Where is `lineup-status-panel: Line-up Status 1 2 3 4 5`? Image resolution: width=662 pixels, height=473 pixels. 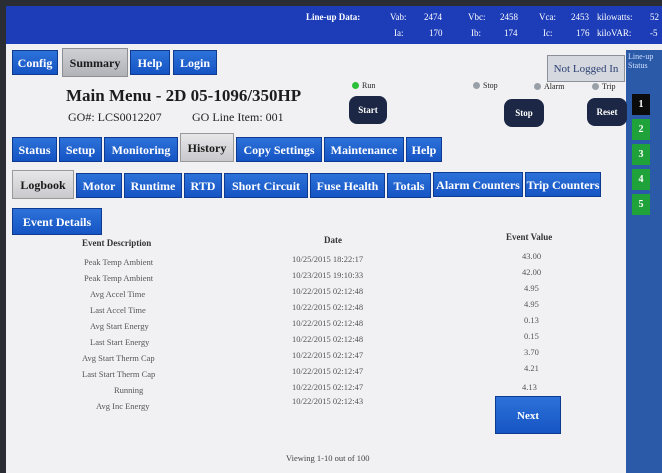
lineup-status-panel: Line-up Status 1 2 3 4 5 is located at coordinates (644, 261).